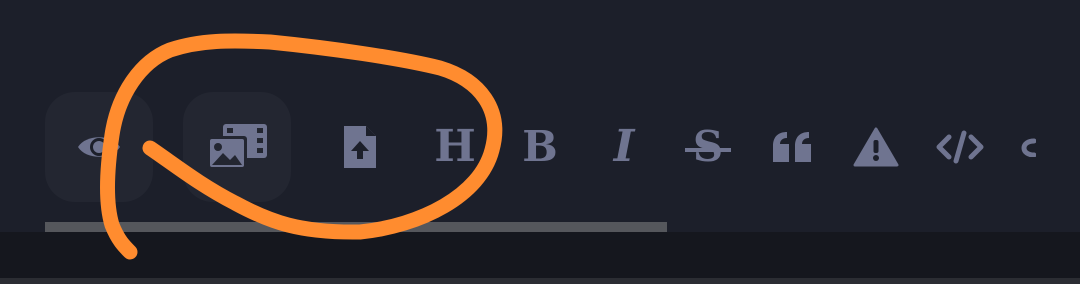 The height and width of the screenshot is (284, 1080). I want to click on strikethrough-letter: S, so click(708, 146).